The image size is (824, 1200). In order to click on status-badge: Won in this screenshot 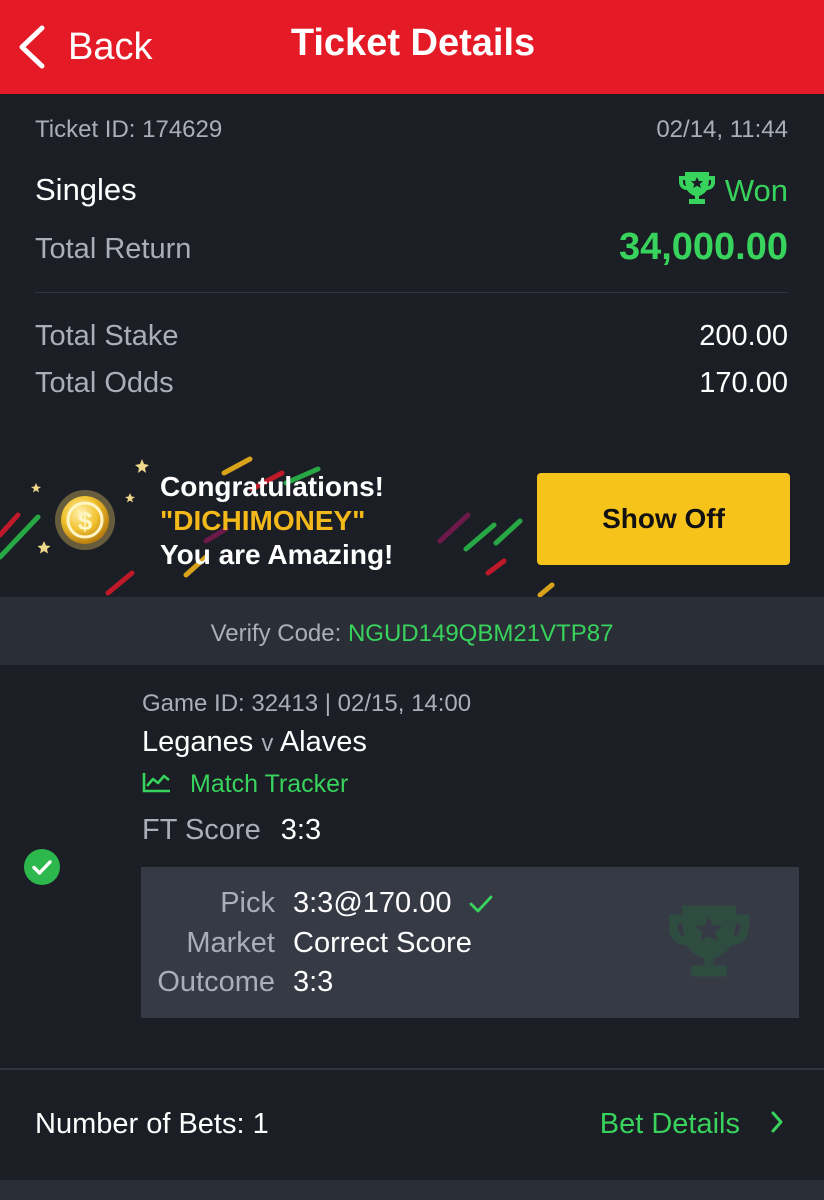, I will do `click(732, 190)`.